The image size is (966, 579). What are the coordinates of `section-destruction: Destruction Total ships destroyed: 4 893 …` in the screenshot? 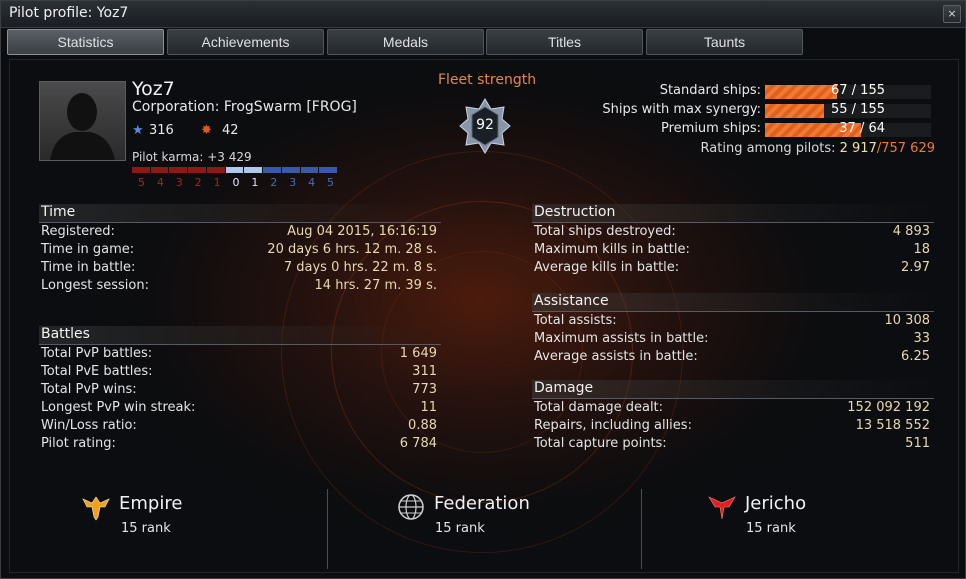 It's located at (733, 240).